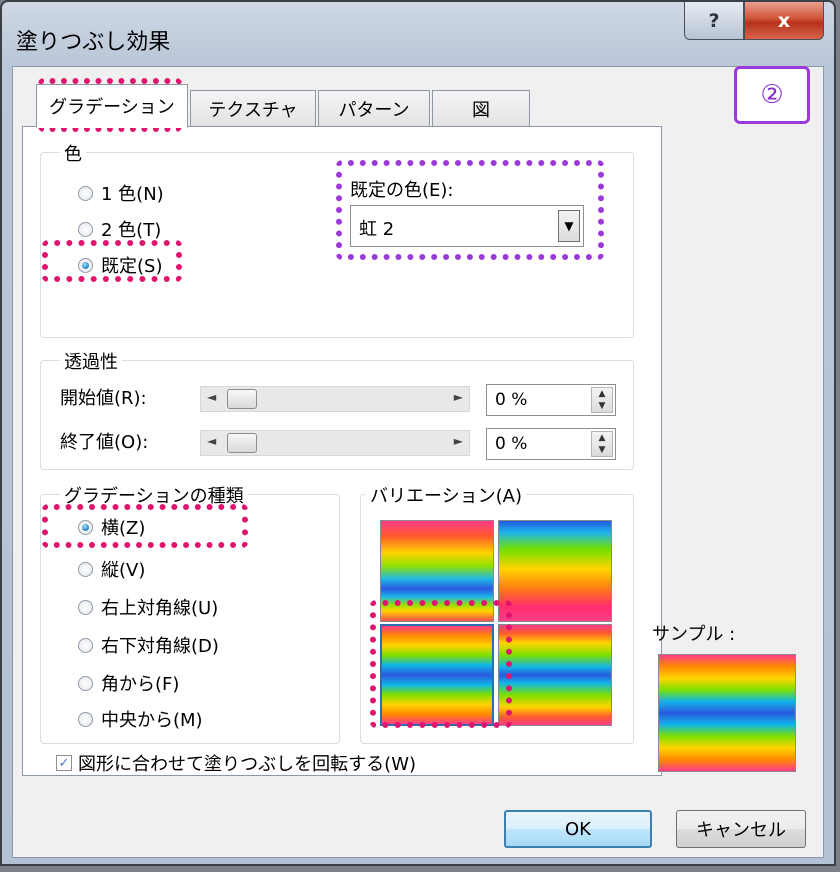 The height and width of the screenshot is (872, 840). What do you see at coordinates (551, 400) in the screenshot?
I see `transparency-start-input: 0 % ▲ ▼` at bounding box center [551, 400].